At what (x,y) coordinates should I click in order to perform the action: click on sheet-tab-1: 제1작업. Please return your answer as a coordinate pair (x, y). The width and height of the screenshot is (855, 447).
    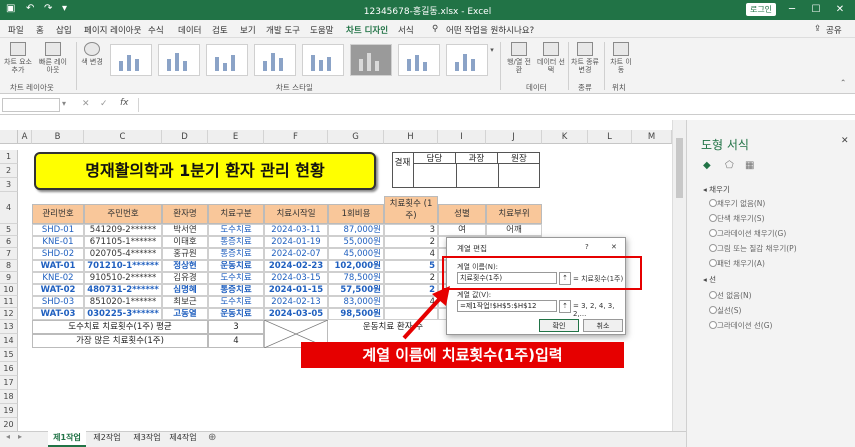
    Looking at the image, I should click on (67, 439).